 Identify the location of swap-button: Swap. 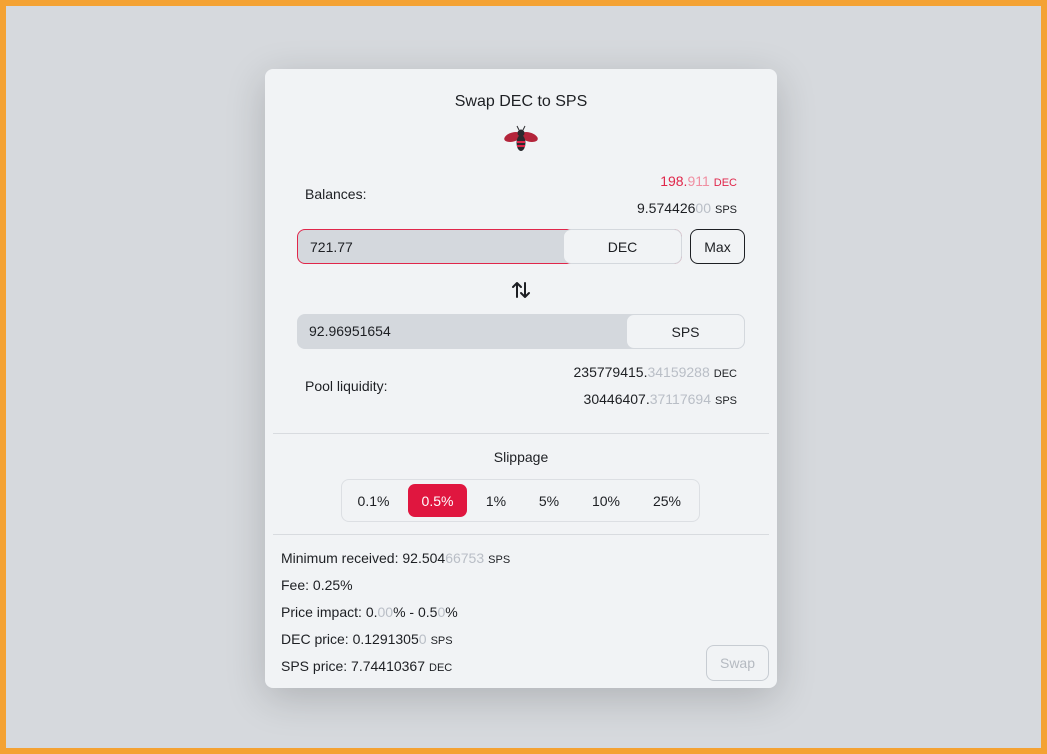
(737, 663).